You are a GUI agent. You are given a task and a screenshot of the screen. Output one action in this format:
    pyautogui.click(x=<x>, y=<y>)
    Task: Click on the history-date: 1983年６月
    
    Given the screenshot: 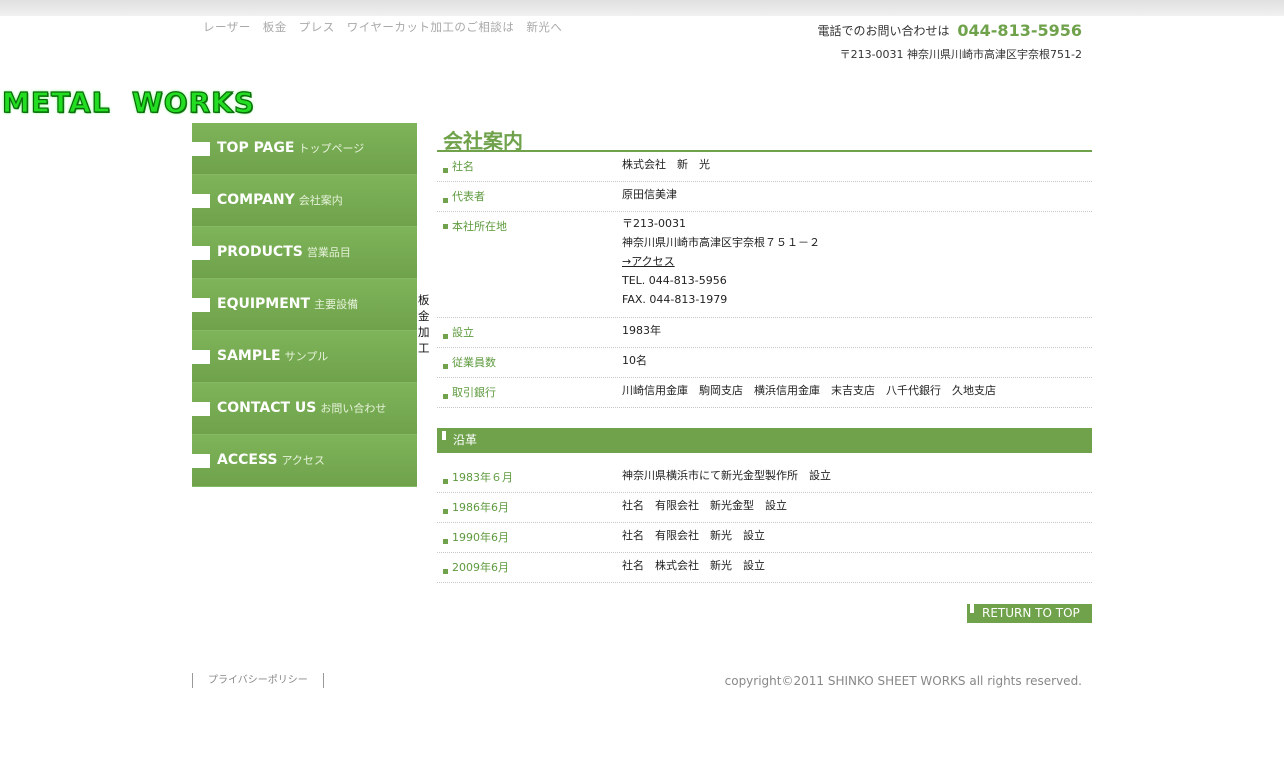 What is the action you would take?
    pyautogui.click(x=529, y=480)
    